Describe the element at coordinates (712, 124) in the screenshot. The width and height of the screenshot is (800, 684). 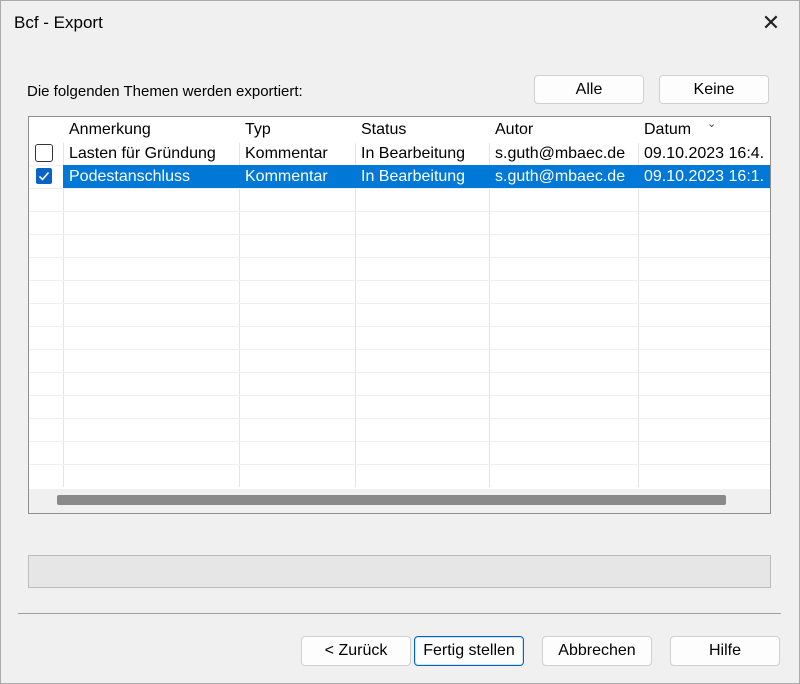
I see `sort-descending-icon: ⌄` at that location.